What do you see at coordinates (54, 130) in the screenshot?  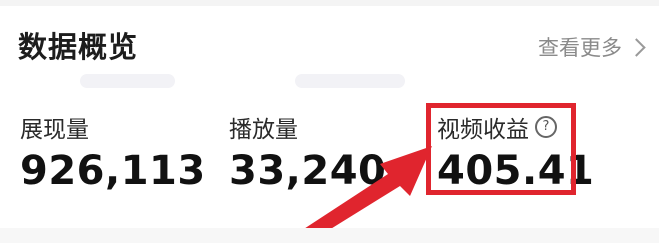 I see `metric-label: 展现量` at bounding box center [54, 130].